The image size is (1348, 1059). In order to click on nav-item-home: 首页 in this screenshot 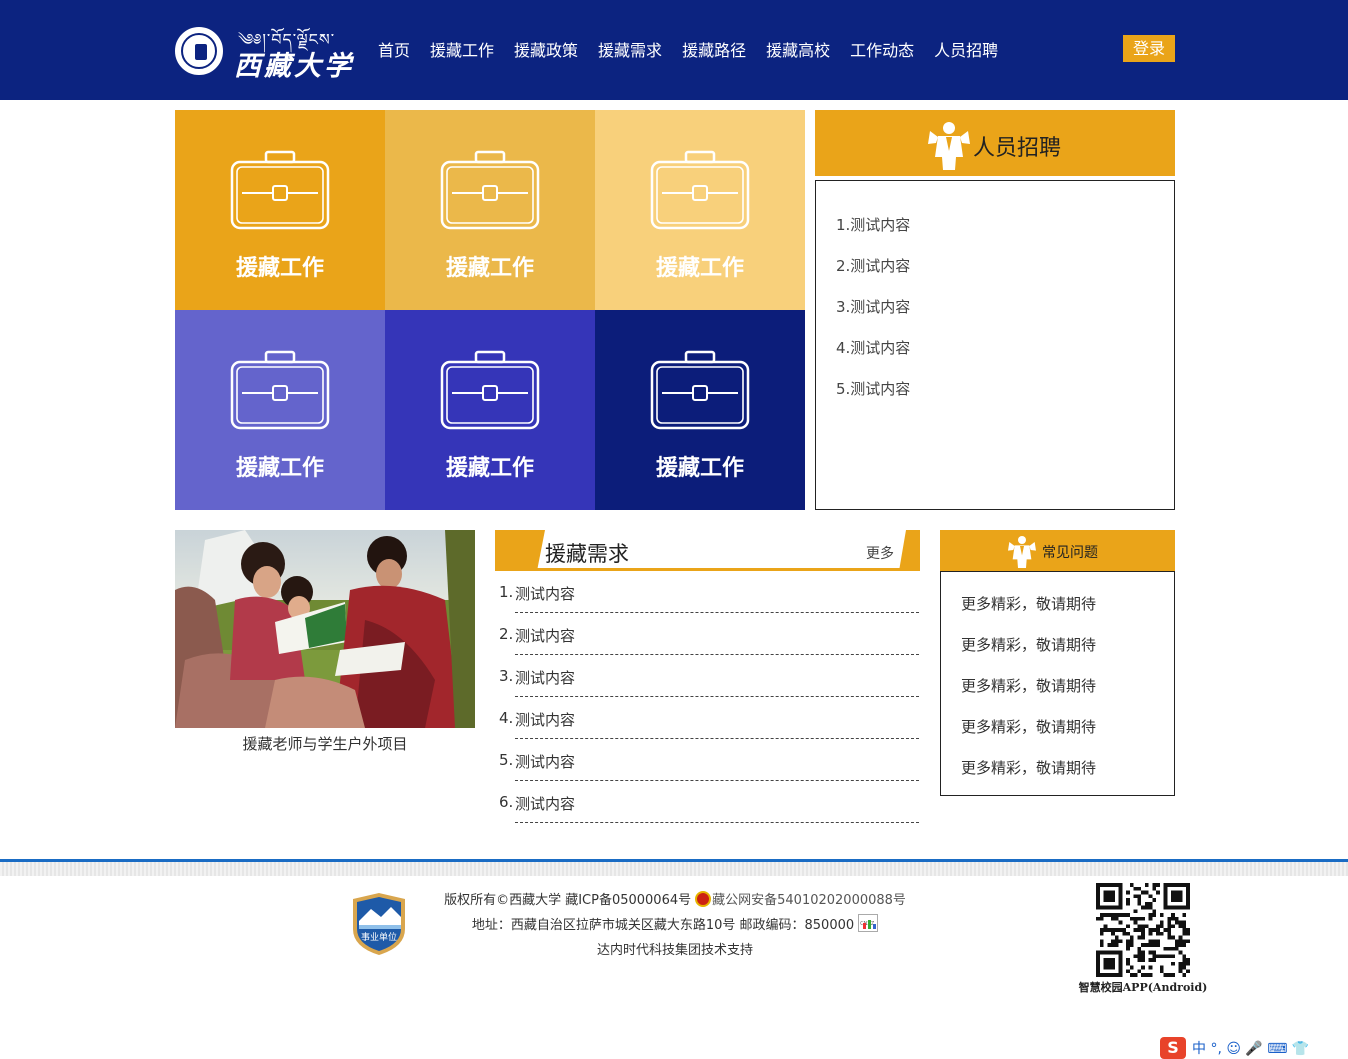, I will do `click(394, 51)`.